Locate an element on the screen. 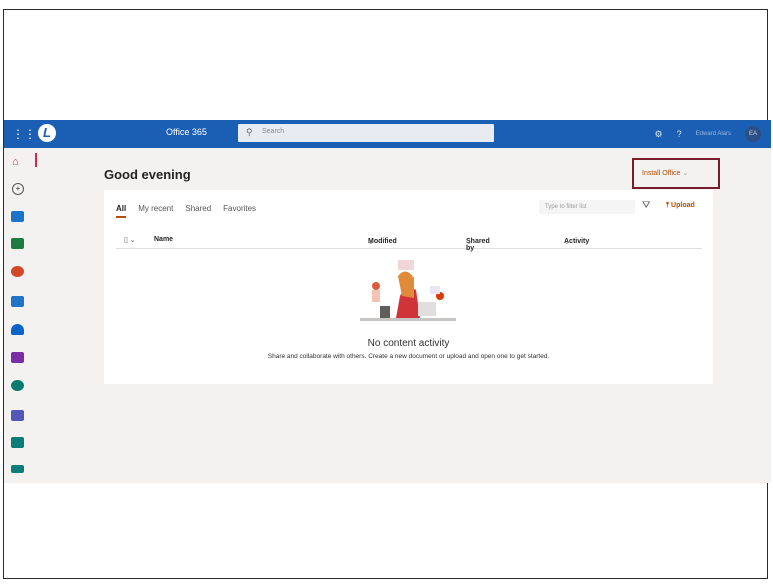 The height and width of the screenshot is (586, 773). search-box: ⚲ Search is located at coordinates (366, 133).